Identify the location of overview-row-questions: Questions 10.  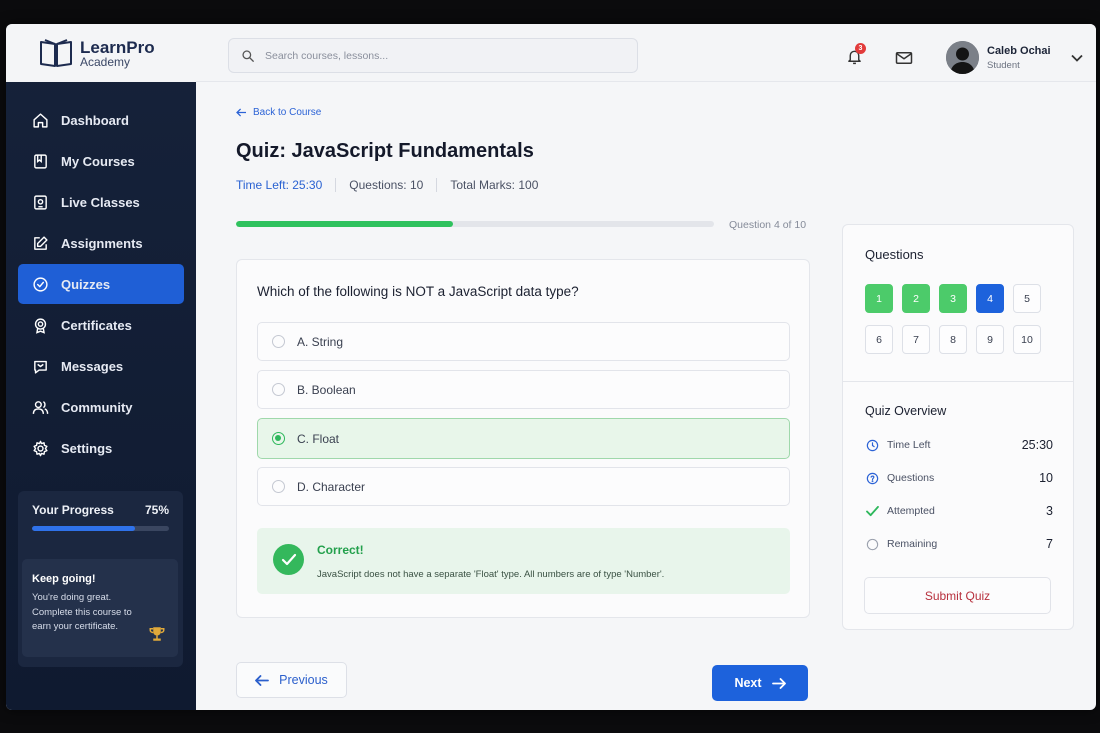
(959, 478).